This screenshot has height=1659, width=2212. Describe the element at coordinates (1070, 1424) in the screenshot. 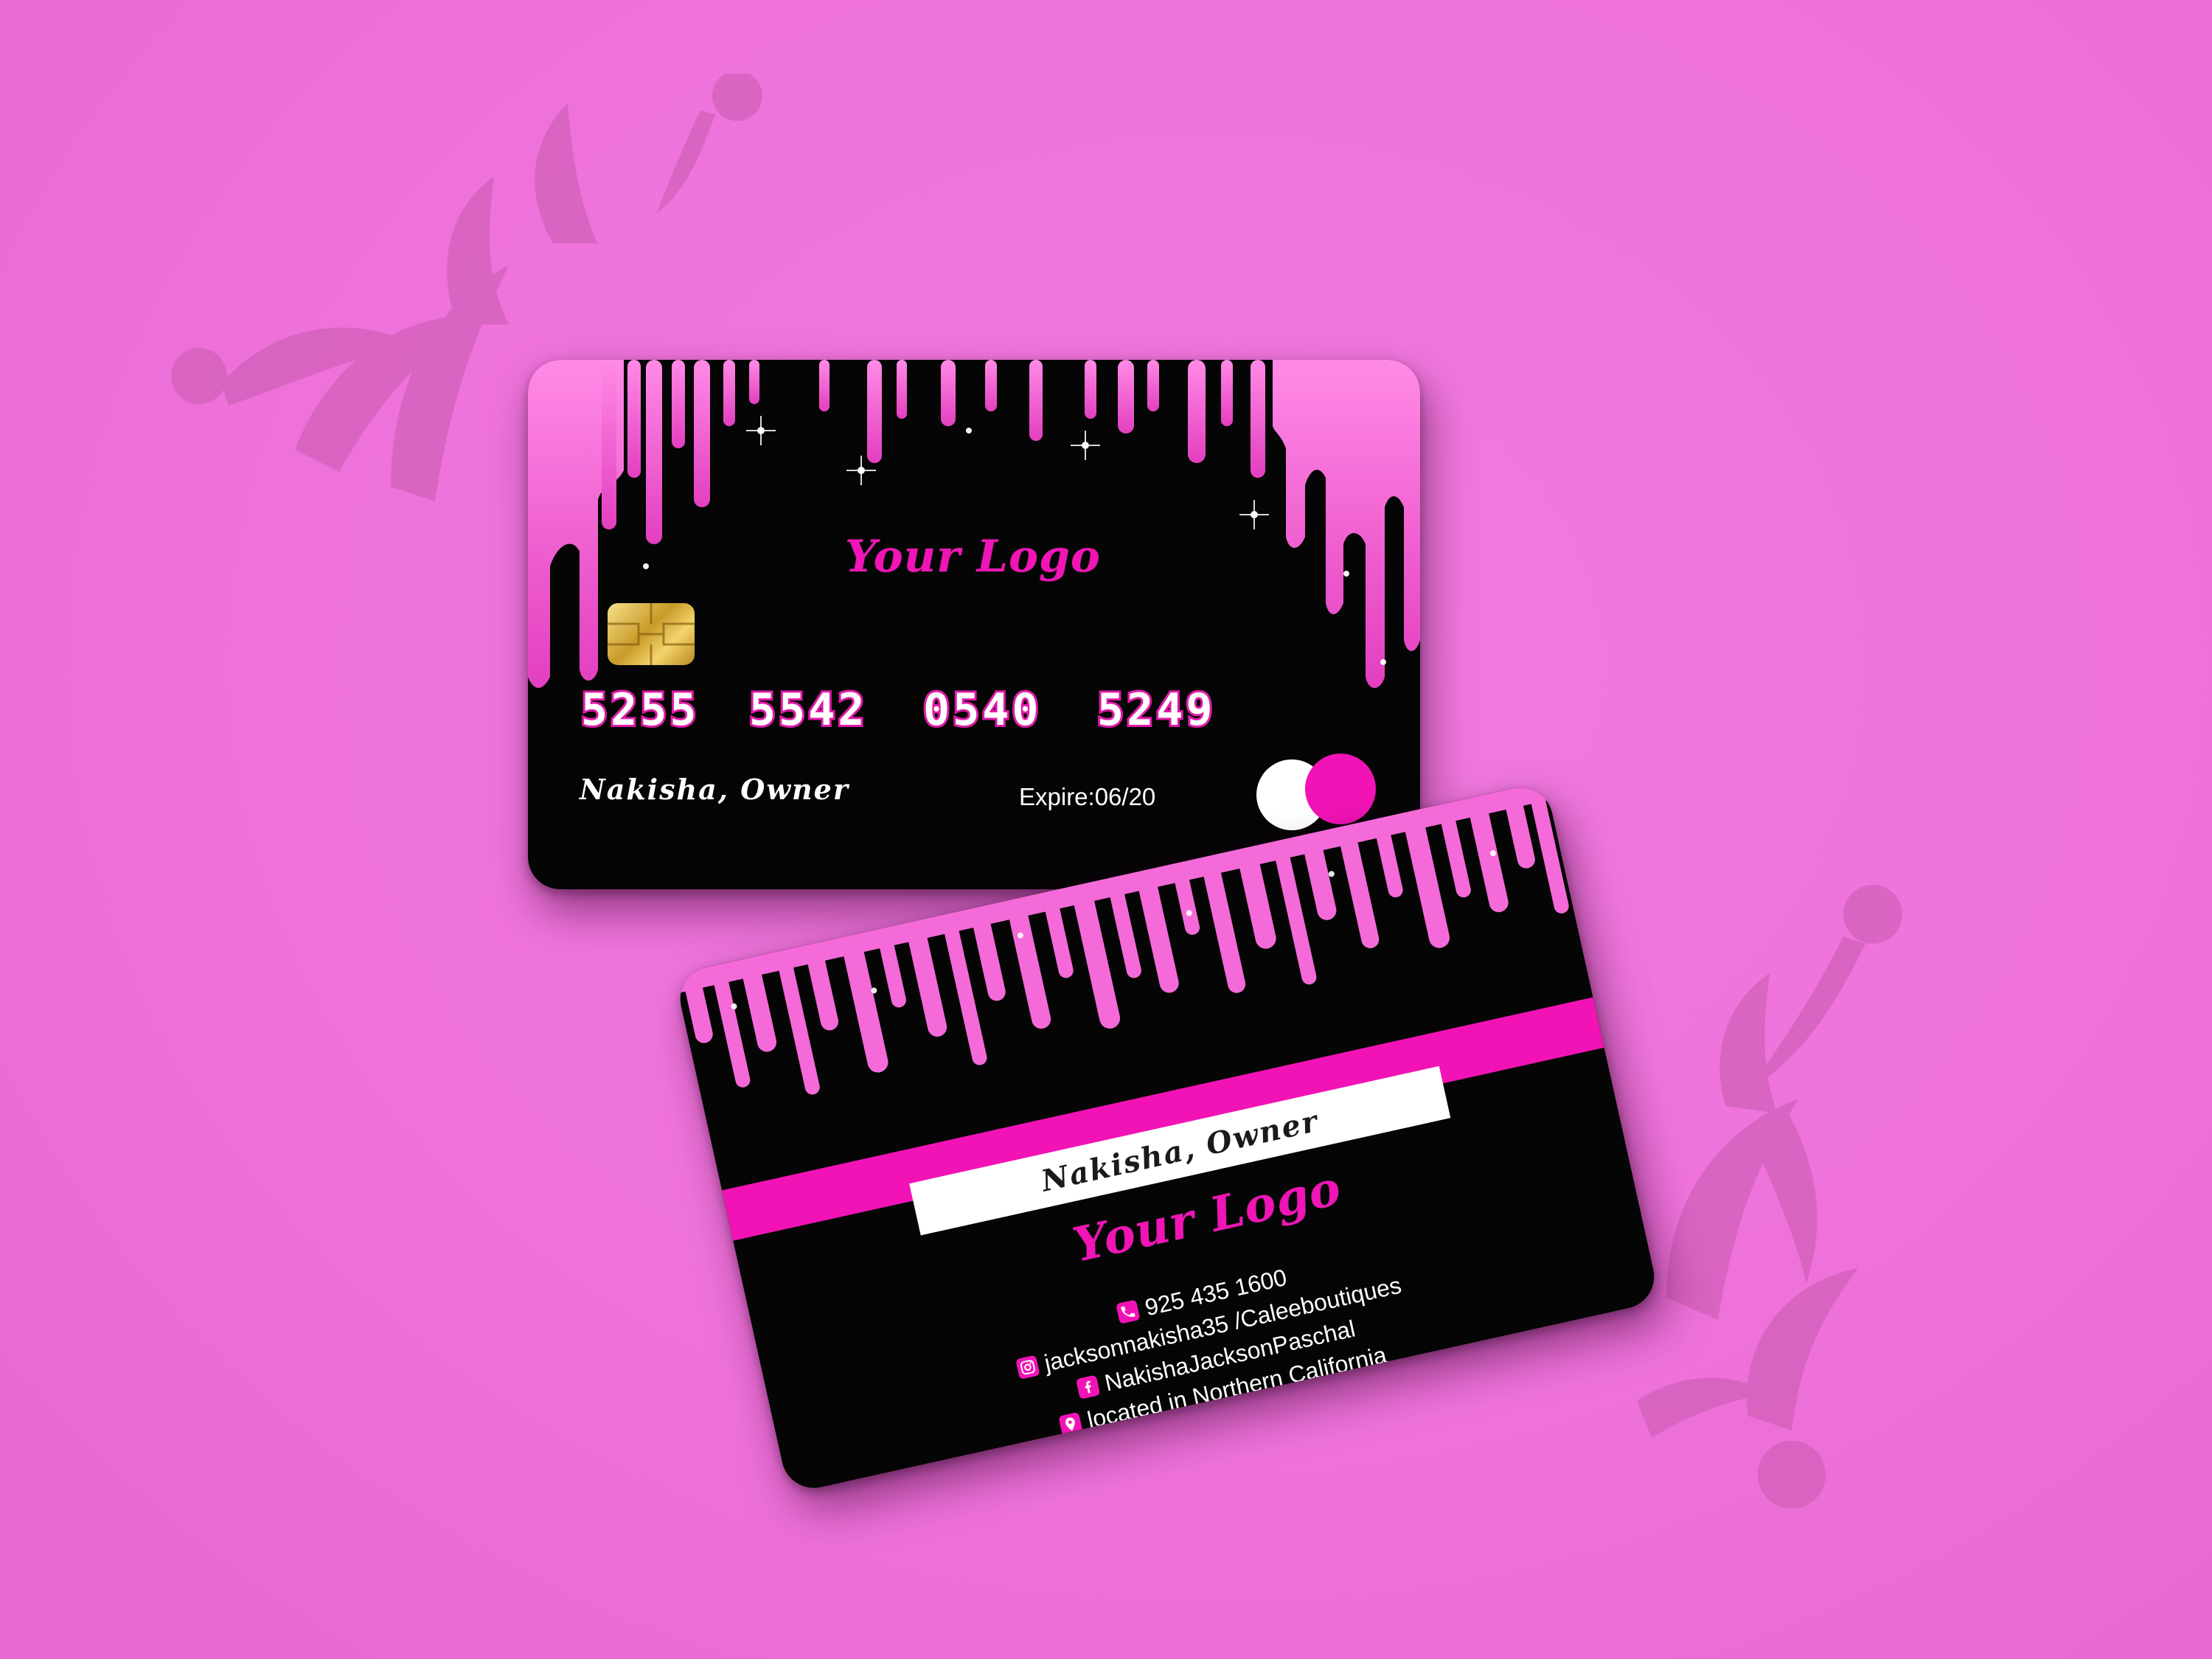

I see `location-pin-icon` at that location.